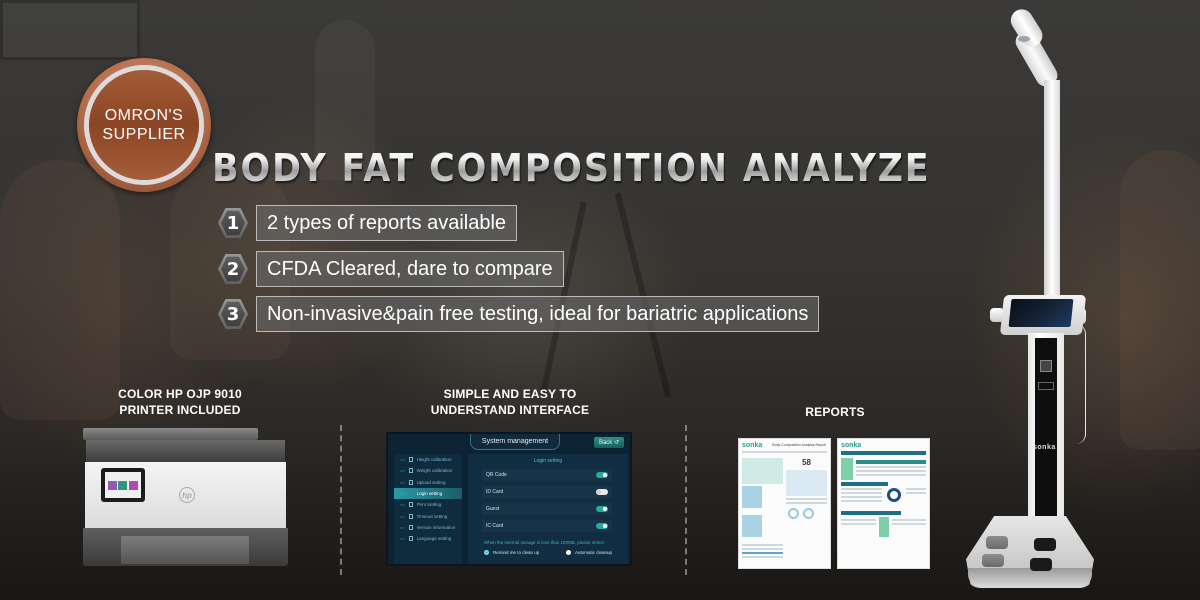  Describe the element at coordinates (547, 492) in the screenshot. I see `ui-setting-row: ID Card` at that location.